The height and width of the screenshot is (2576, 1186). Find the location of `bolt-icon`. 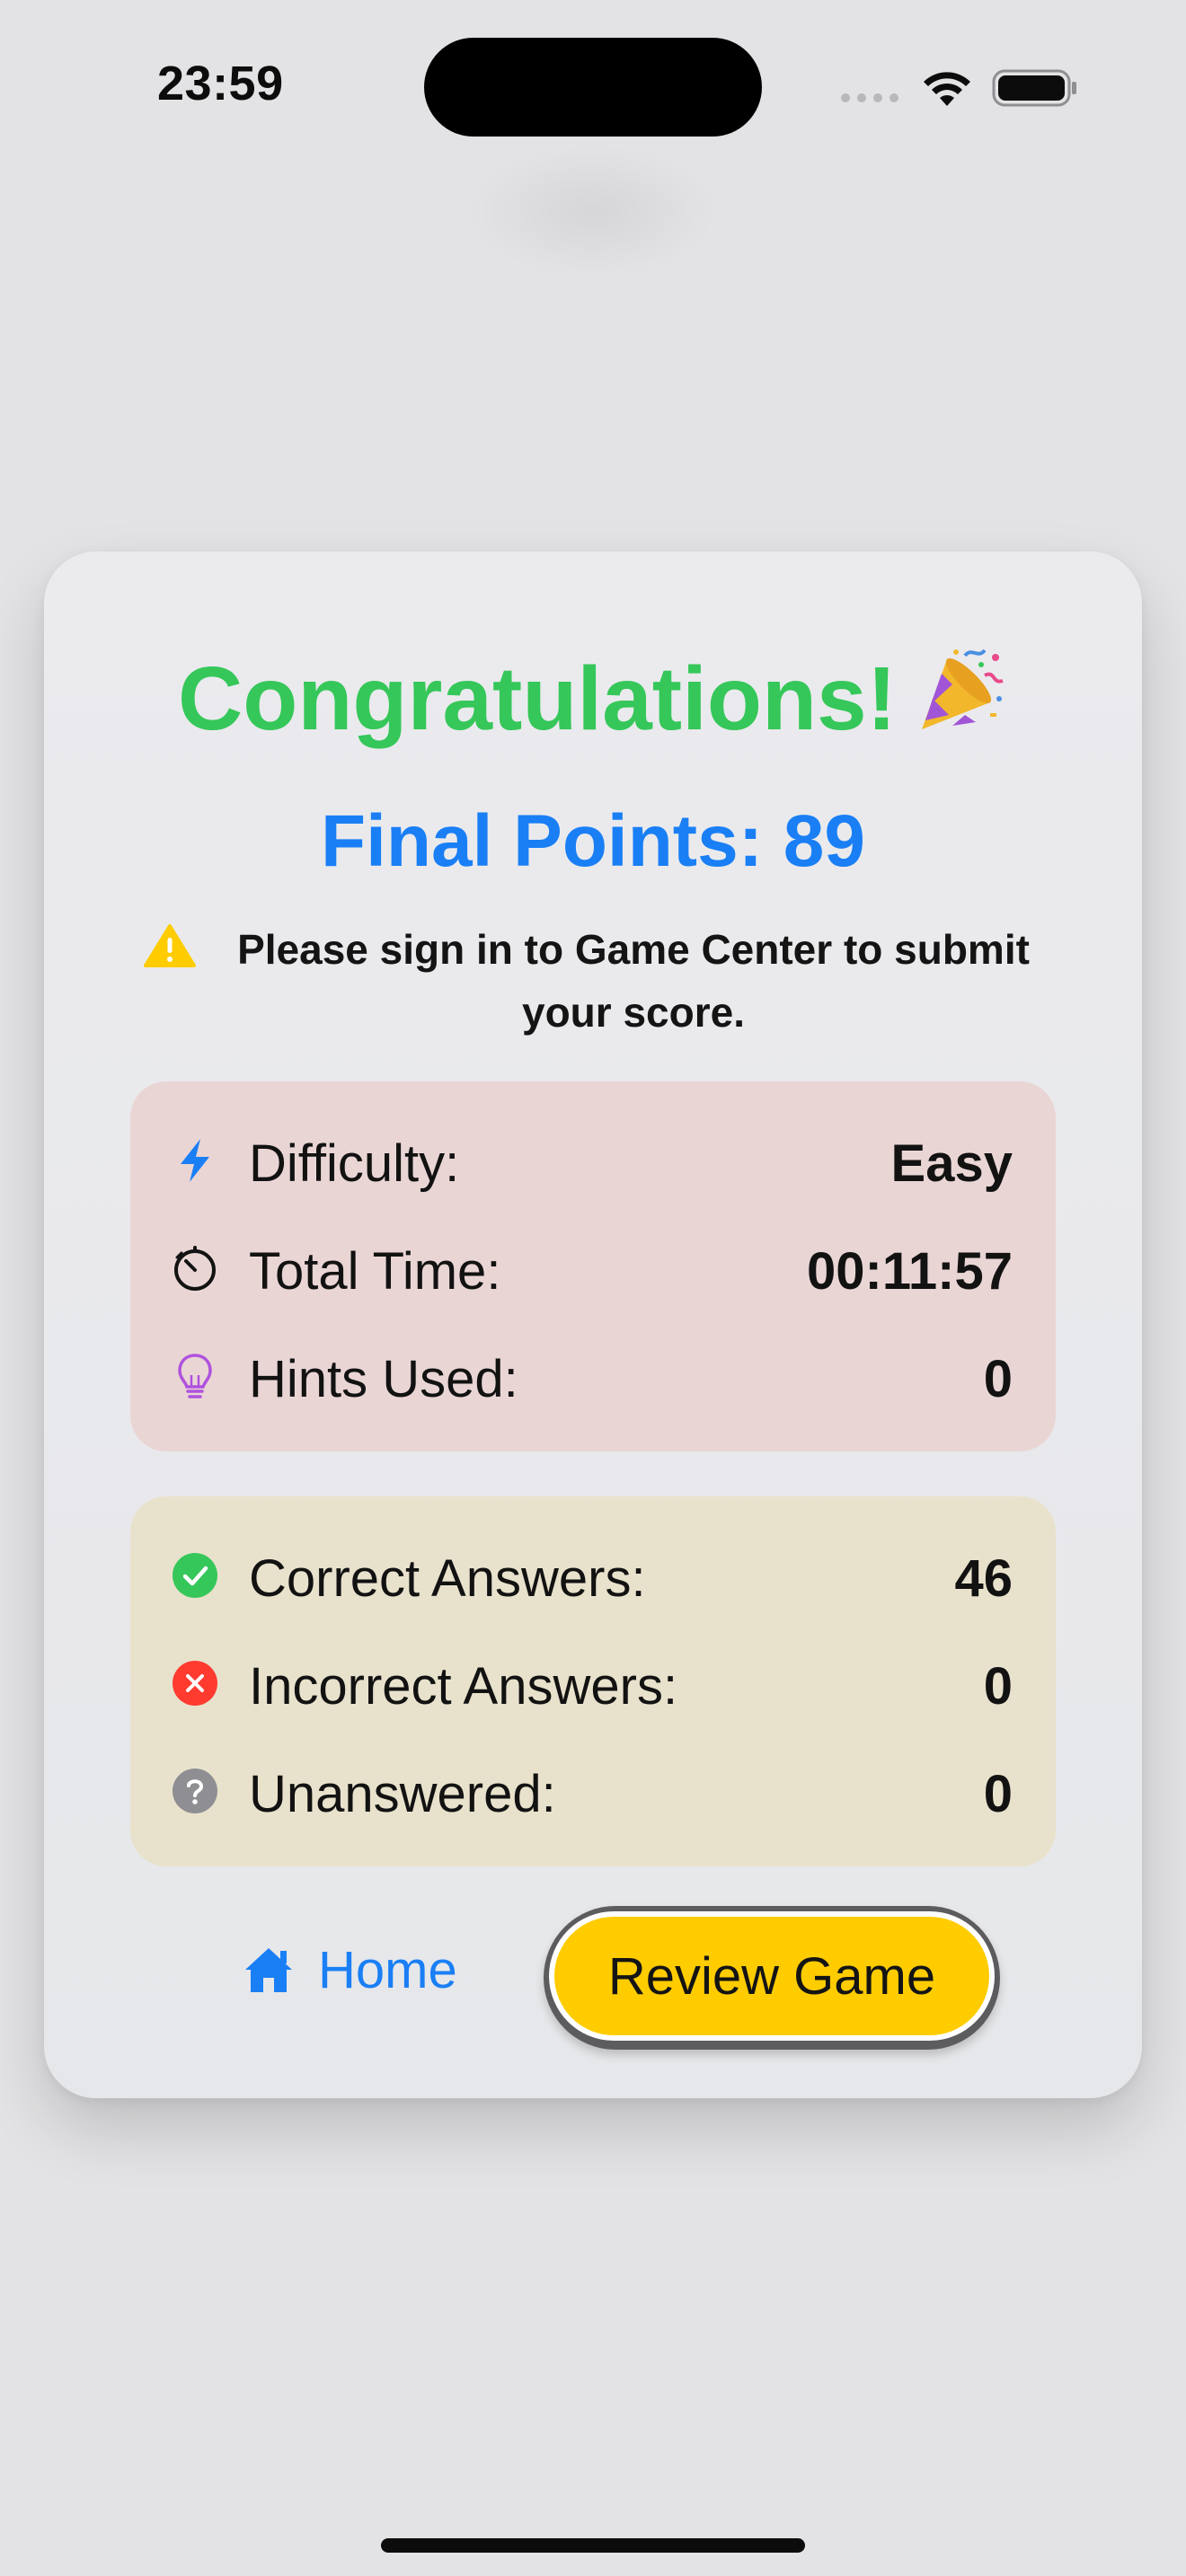

bolt-icon is located at coordinates (195, 1160).